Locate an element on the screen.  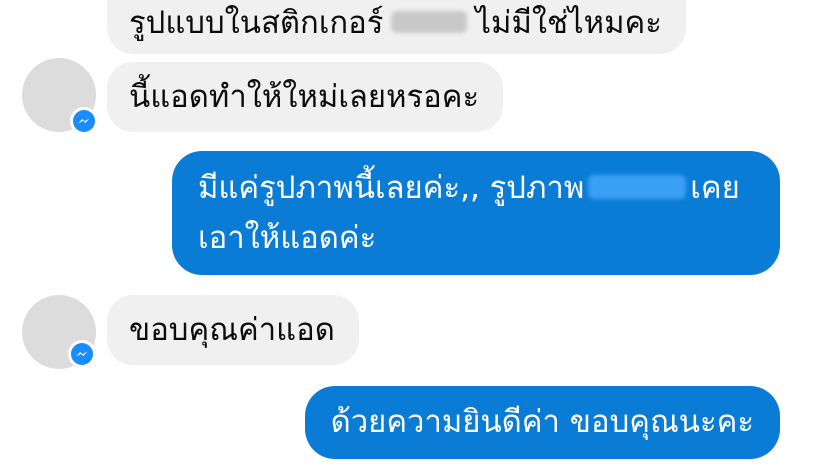
message-bubble-incoming: รูปแบบในสติกเกอร์ ไม่มีใช่ไหมคะ is located at coordinates (396, 27).